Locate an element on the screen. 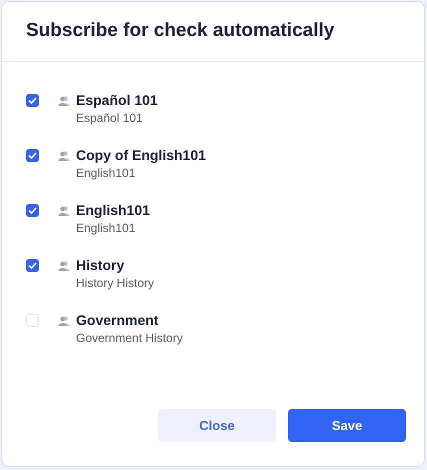 Image resolution: width=427 pixels, height=470 pixels. class-name: History is located at coordinates (101, 265).